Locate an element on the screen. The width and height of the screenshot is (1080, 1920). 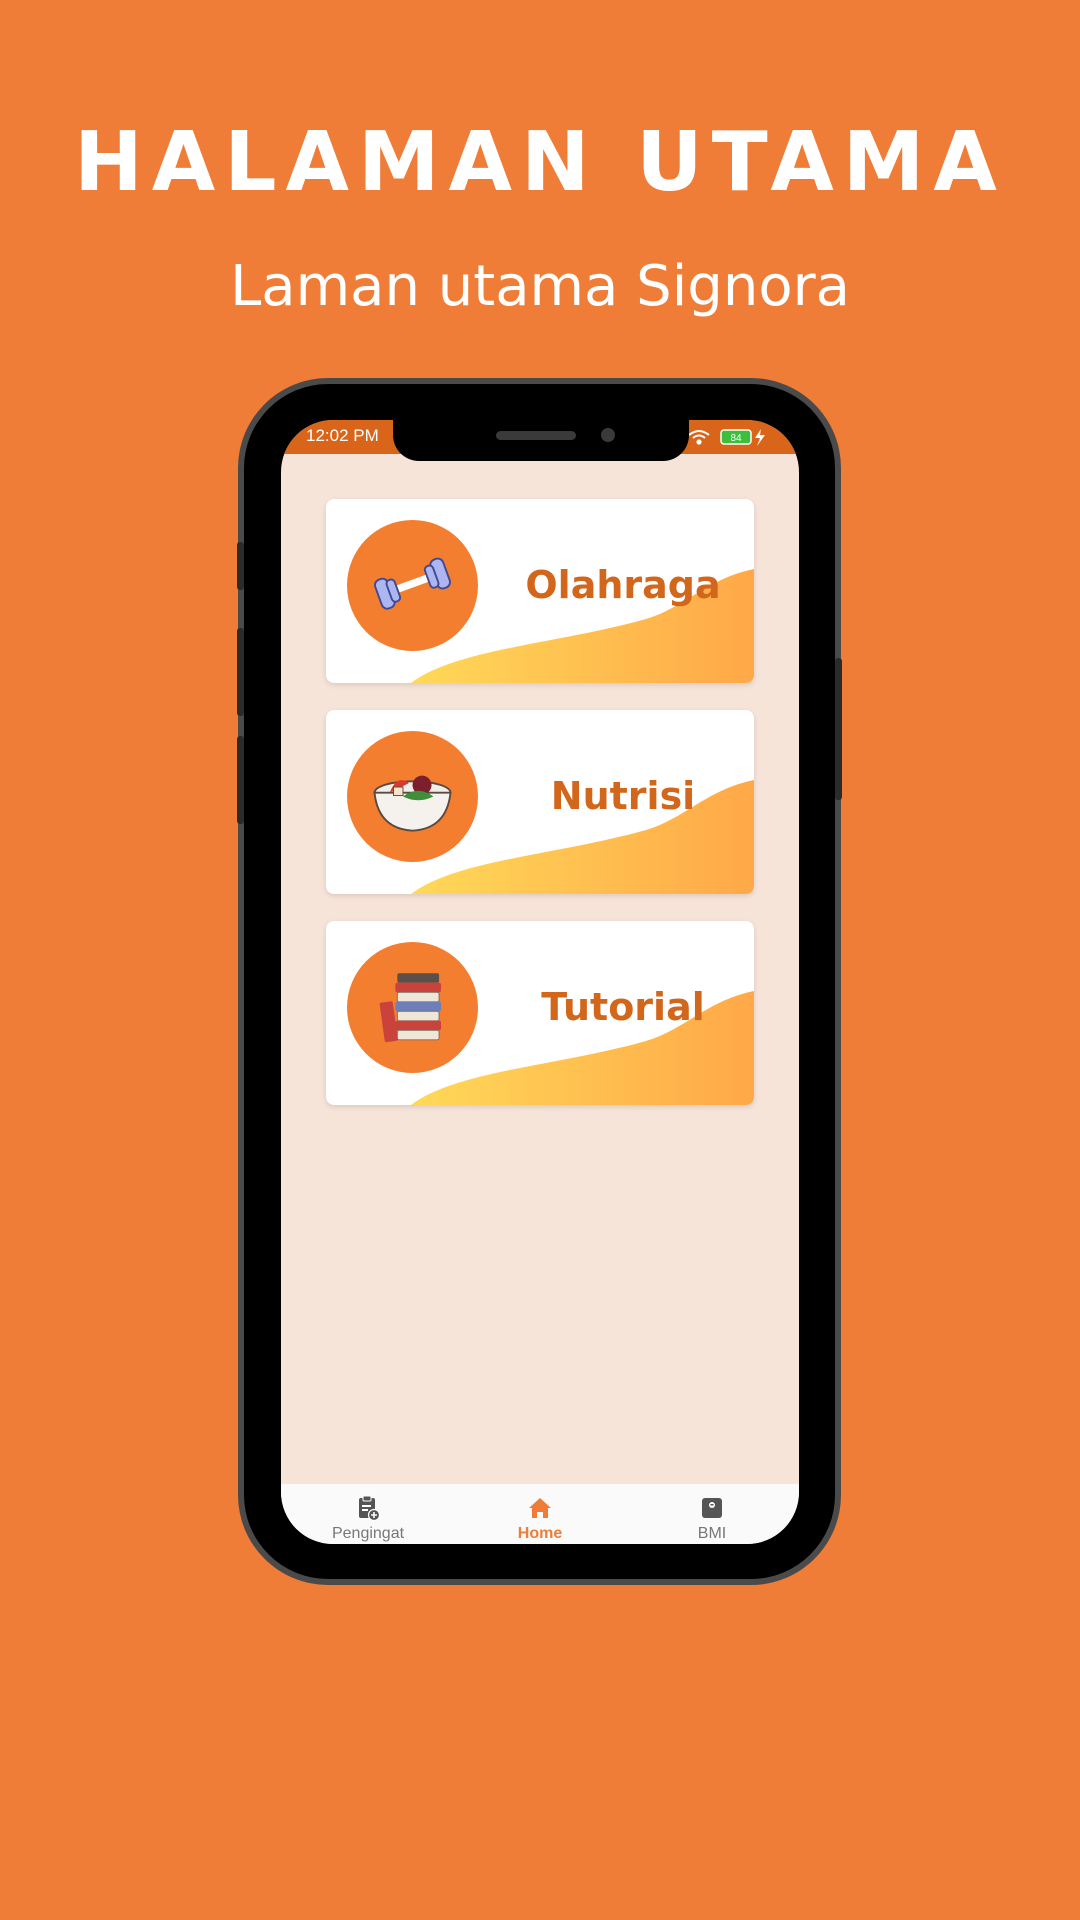
promo-headline: HALAMAN UTAMA is located at coordinates (540, 162).